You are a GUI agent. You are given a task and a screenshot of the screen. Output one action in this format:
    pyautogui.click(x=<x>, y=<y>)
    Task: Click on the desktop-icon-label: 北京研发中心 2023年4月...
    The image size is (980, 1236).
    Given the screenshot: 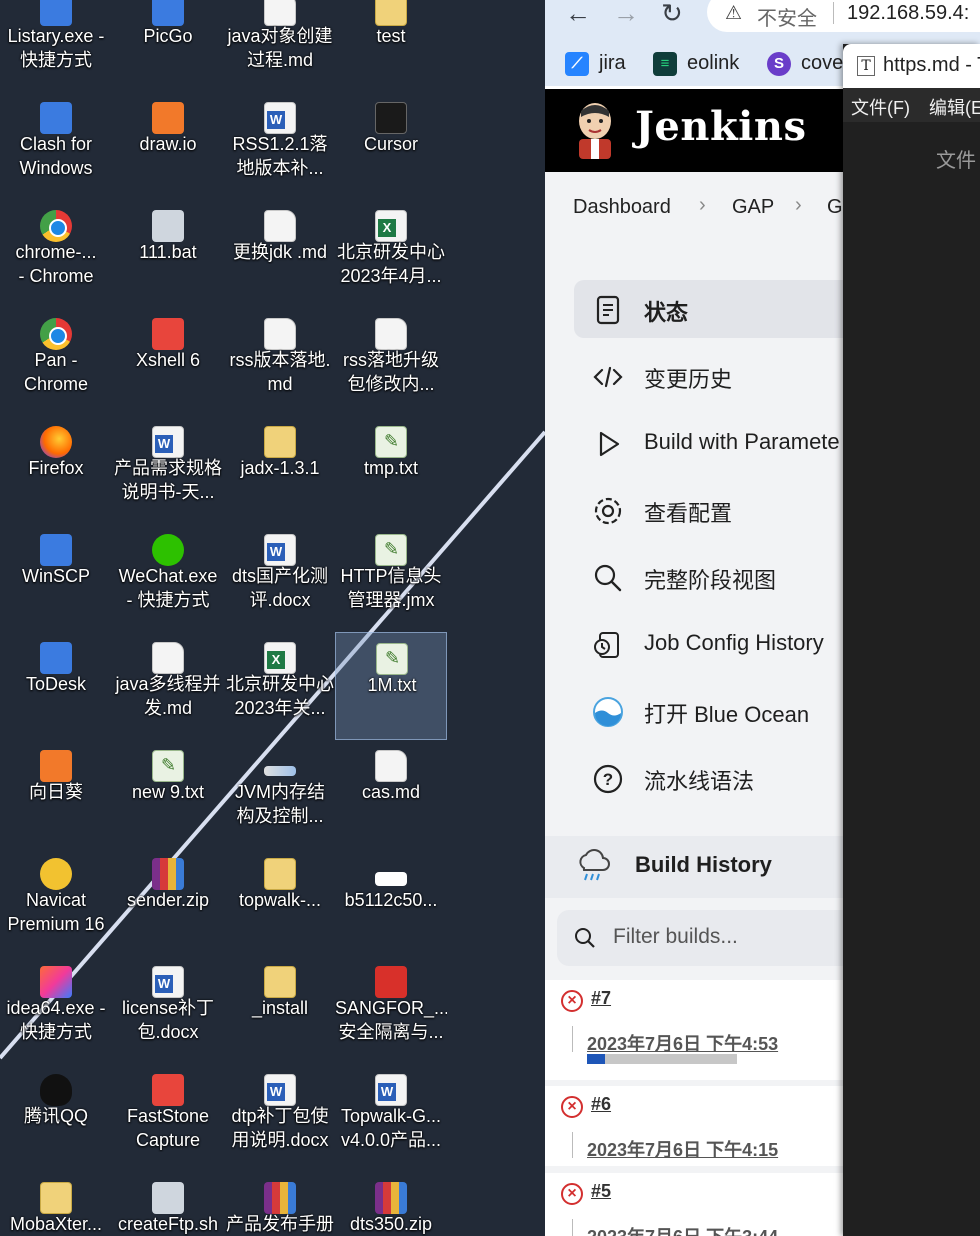 What is the action you would take?
    pyautogui.click(x=391, y=264)
    